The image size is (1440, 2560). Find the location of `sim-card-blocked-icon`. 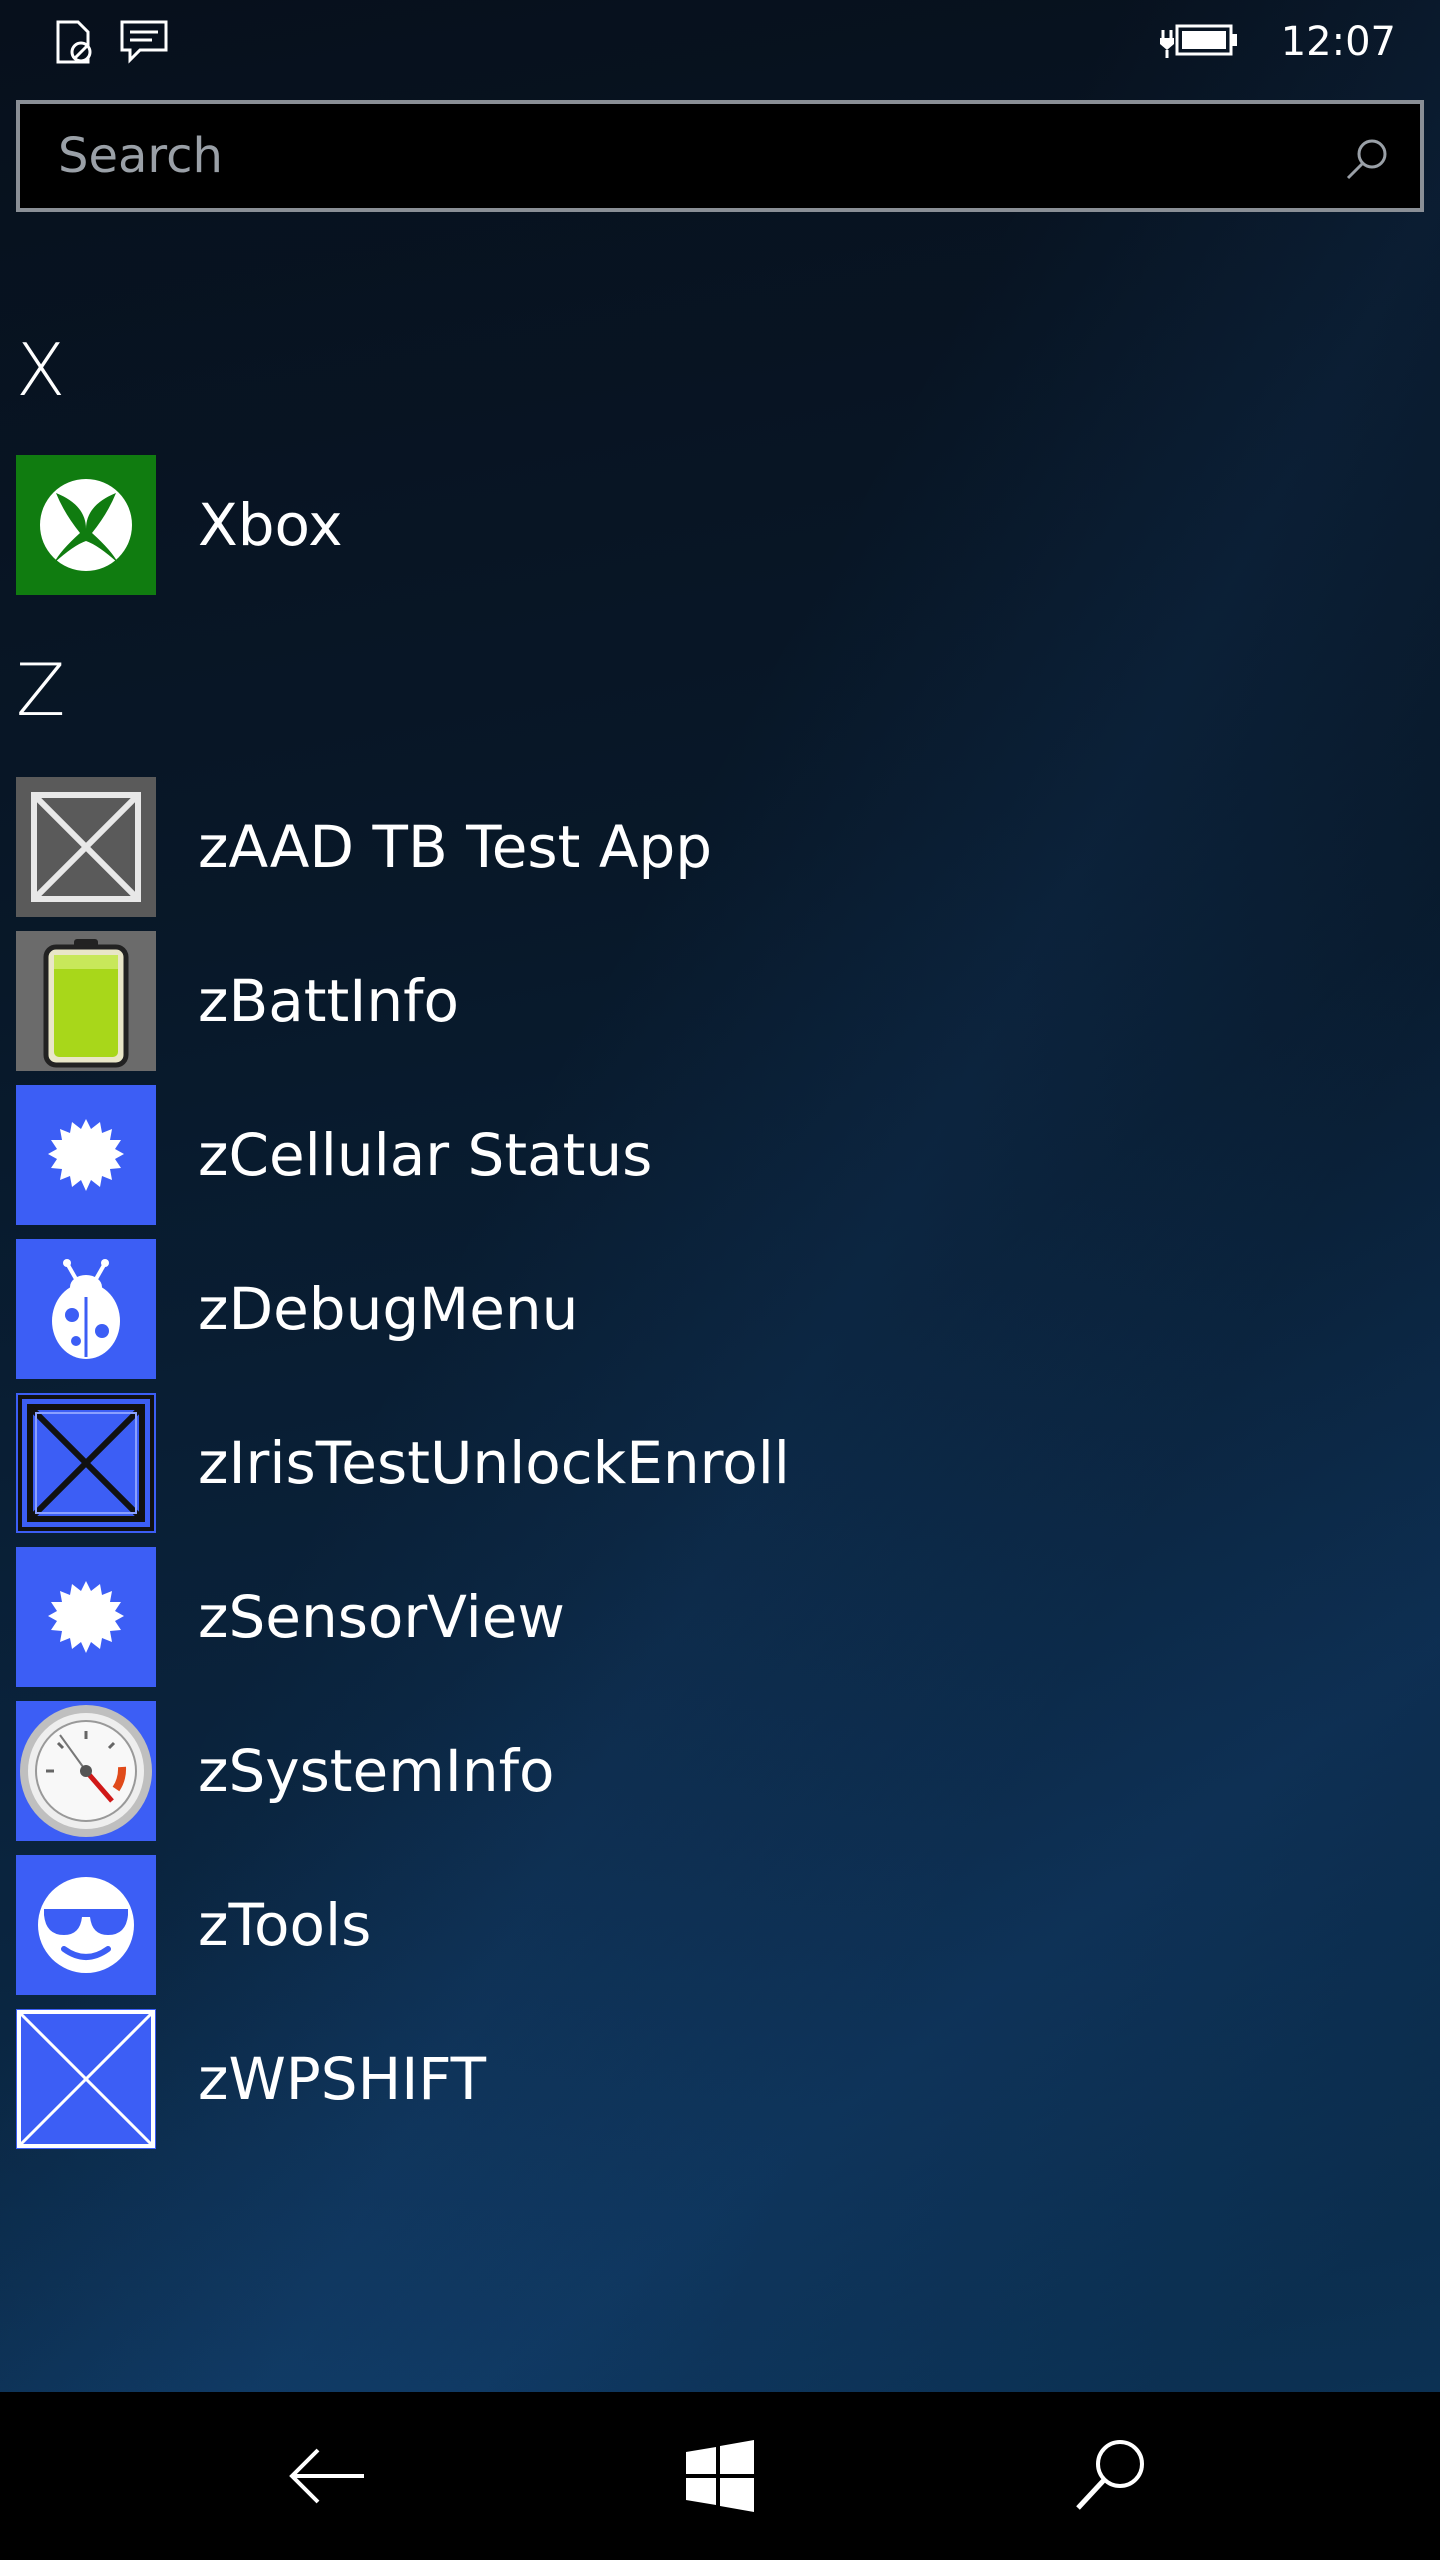

sim-card-blocked-icon is located at coordinates (75, 44).